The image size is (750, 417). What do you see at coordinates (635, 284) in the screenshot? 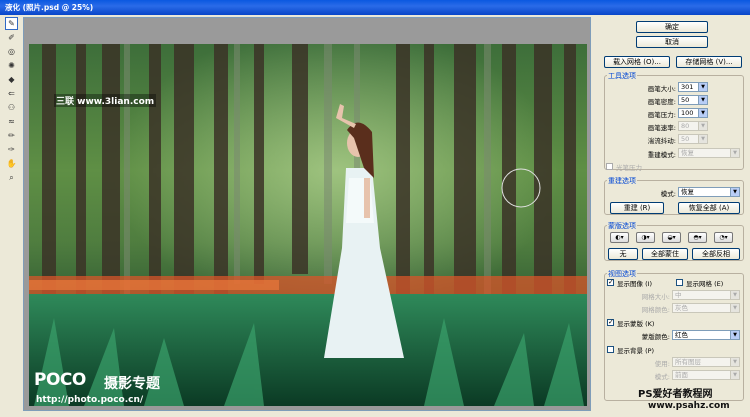
I see `show-image-label: 显示图像 (I)` at bounding box center [635, 284].